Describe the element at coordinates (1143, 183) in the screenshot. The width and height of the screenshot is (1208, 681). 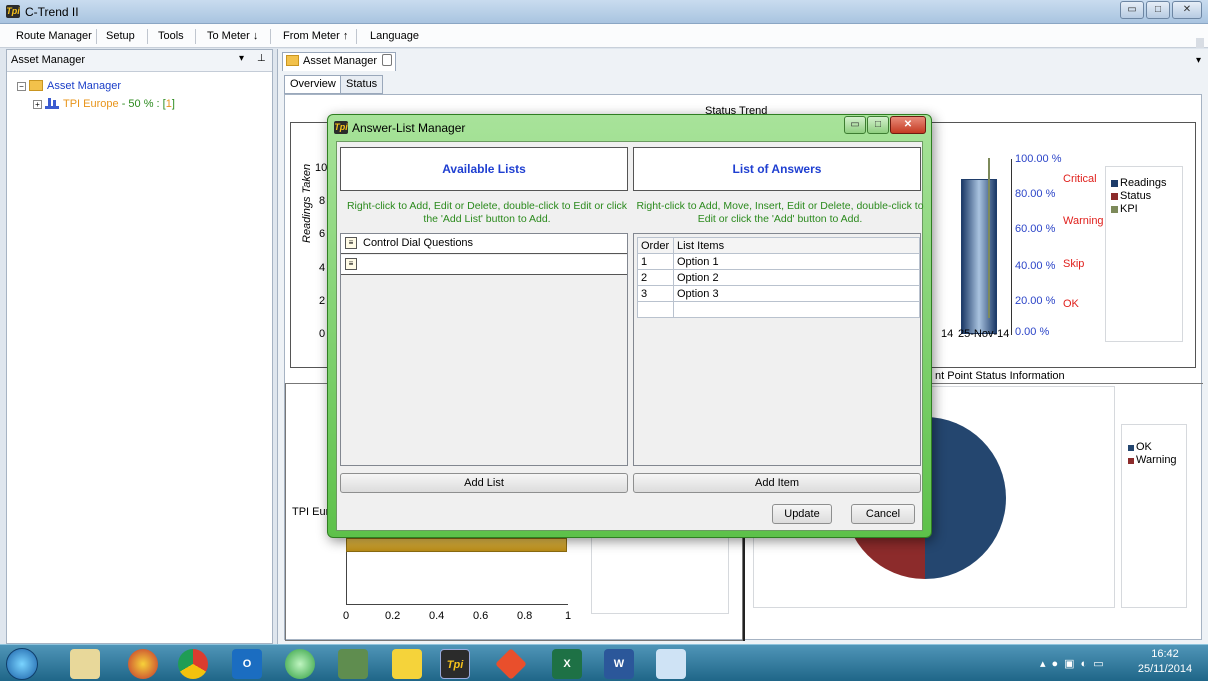
I see `legend-item: Readings` at that location.